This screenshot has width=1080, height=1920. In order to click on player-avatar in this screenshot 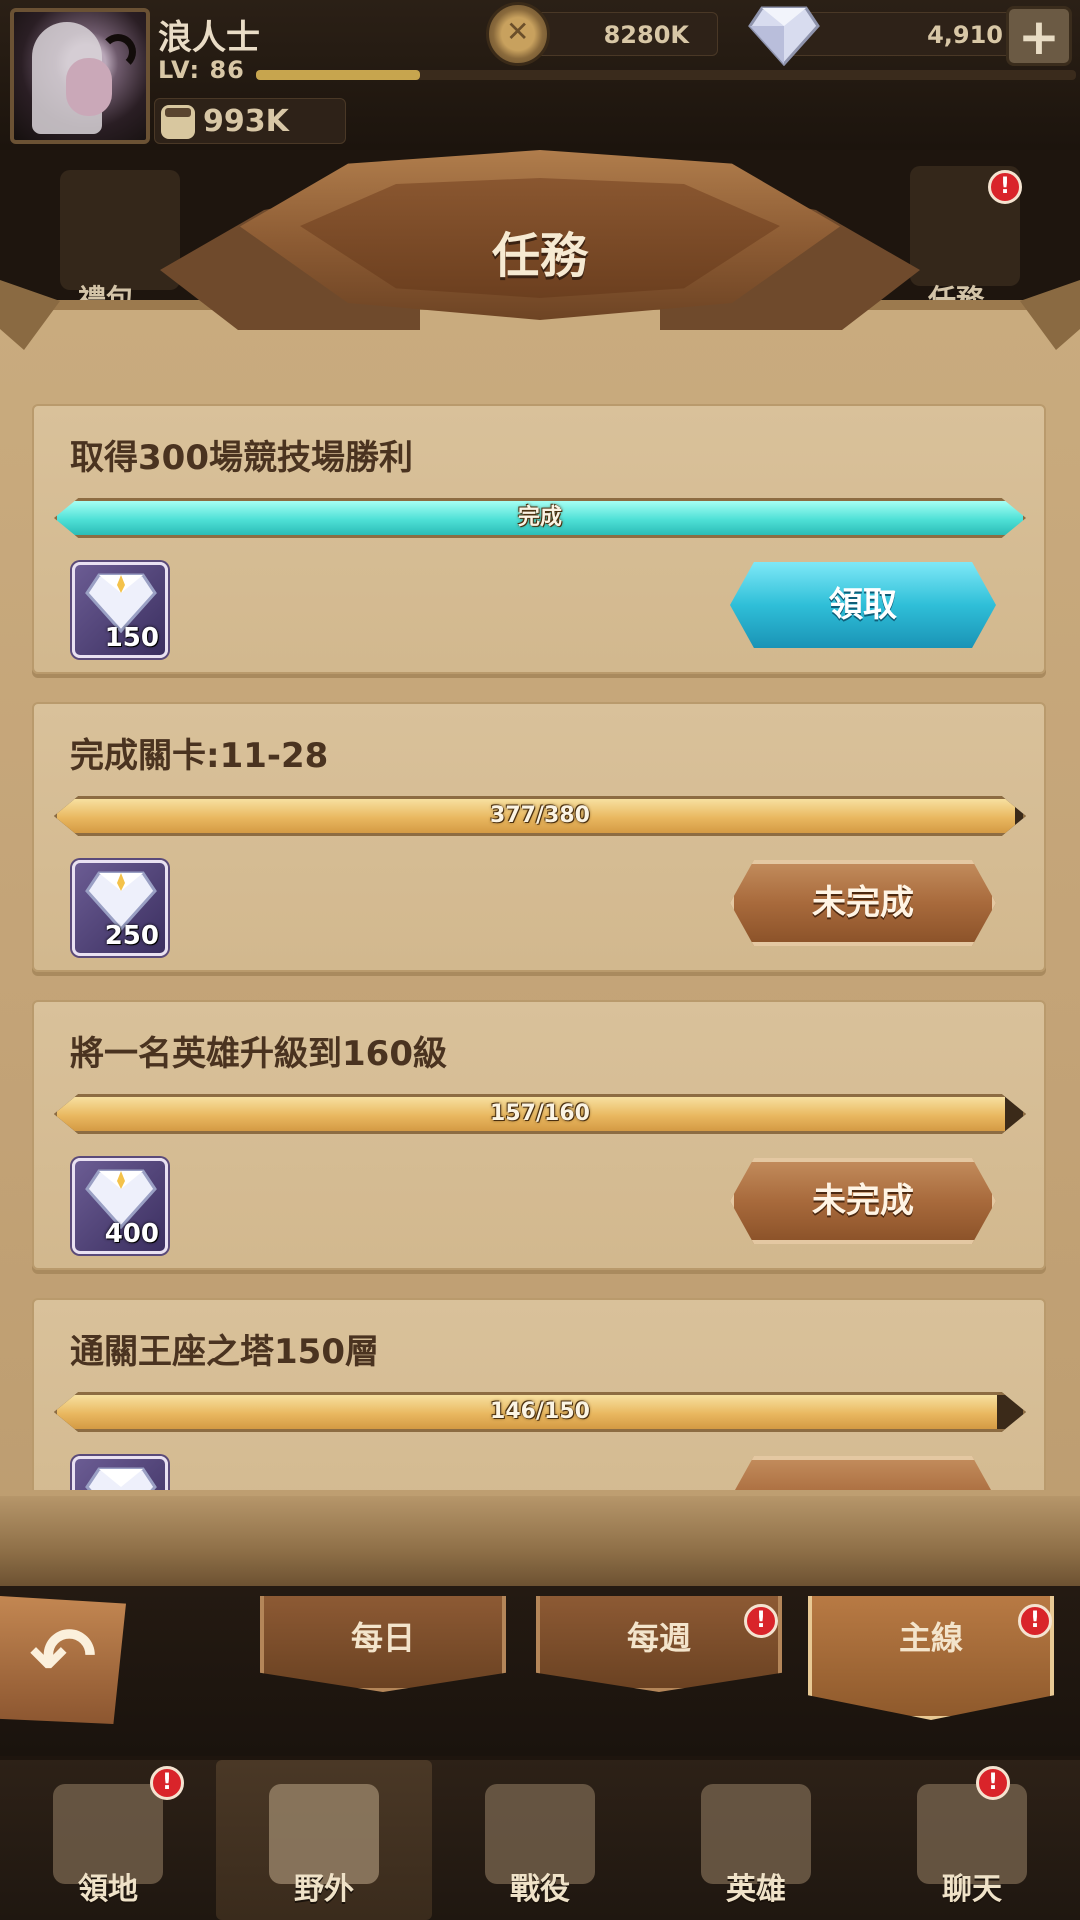, I will do `click(80, 76)`.